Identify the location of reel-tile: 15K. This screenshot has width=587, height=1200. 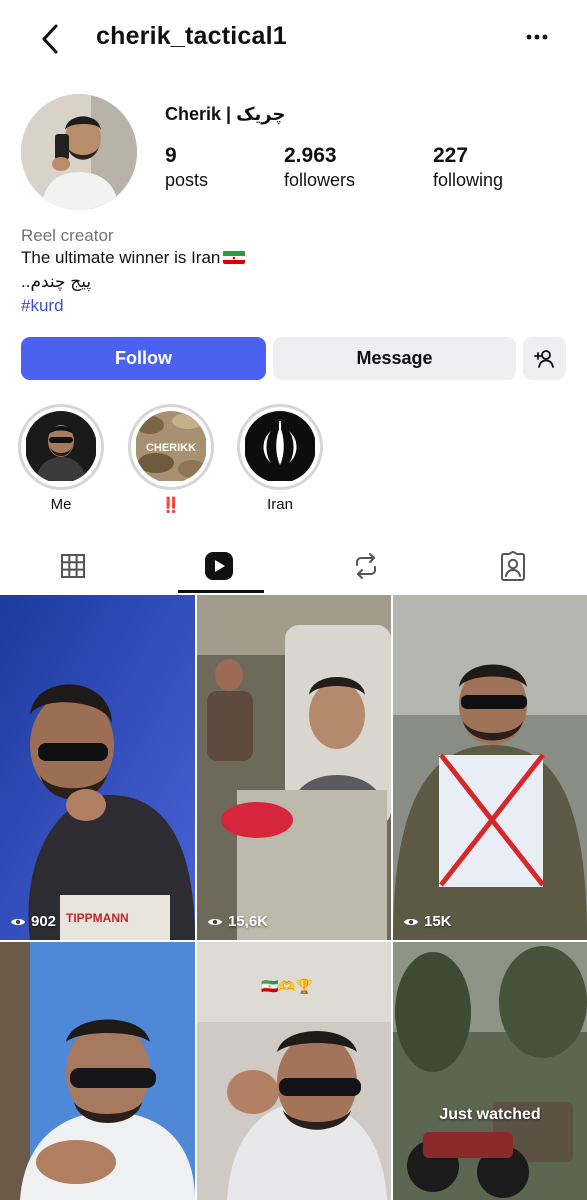
(490, 767).